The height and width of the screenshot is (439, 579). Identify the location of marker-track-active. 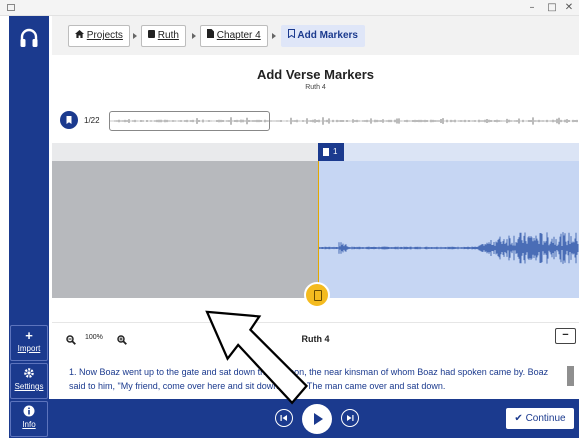
(448, 152).